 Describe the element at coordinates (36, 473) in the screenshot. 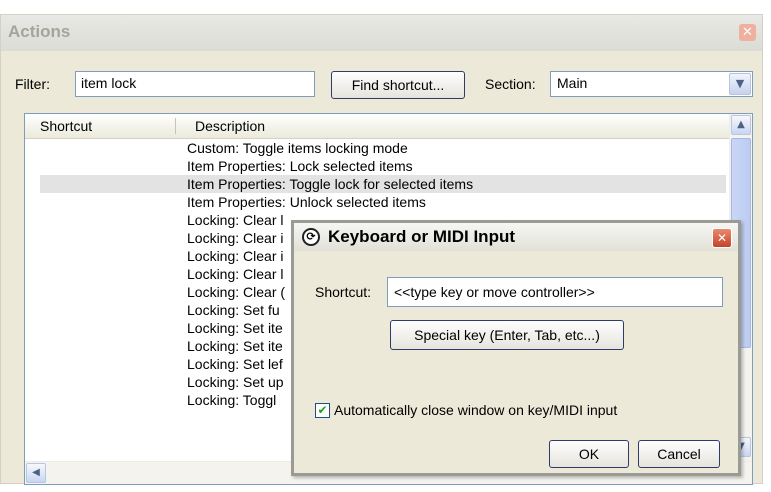

I see `scroll-left-arrow-icon: ◀` at that location.